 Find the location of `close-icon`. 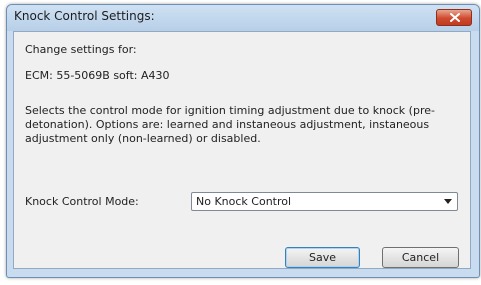

close-icon is located at coordinates (455, 17).